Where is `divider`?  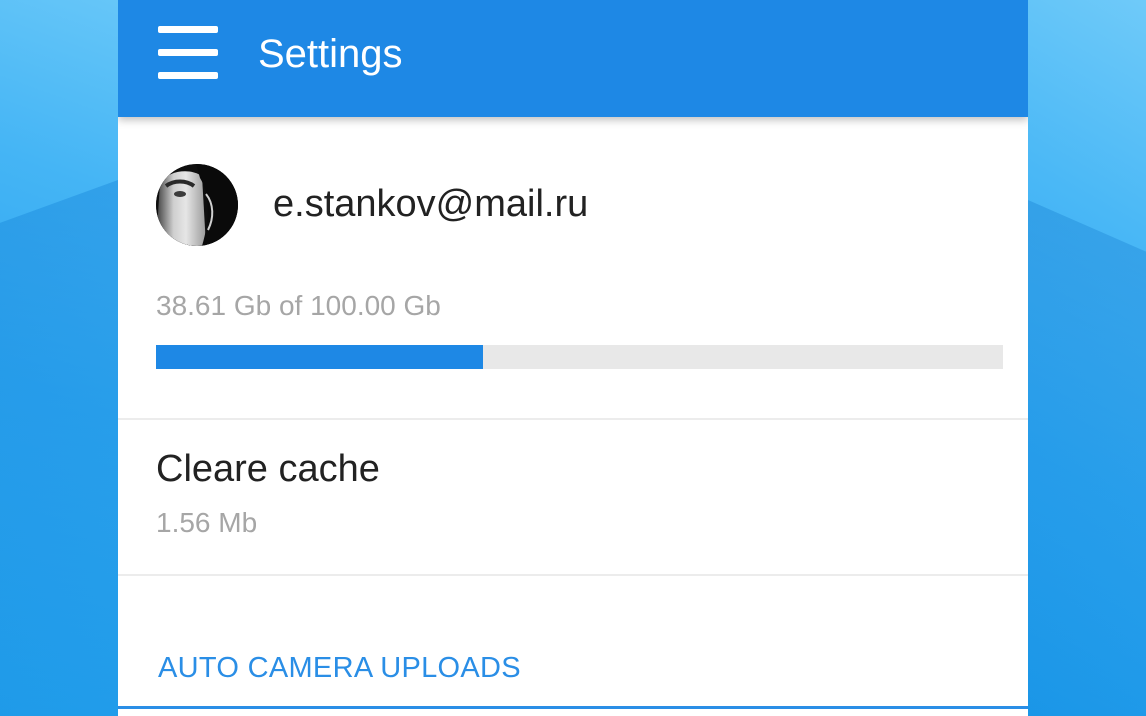 divider is located at coordinates (573, 575).